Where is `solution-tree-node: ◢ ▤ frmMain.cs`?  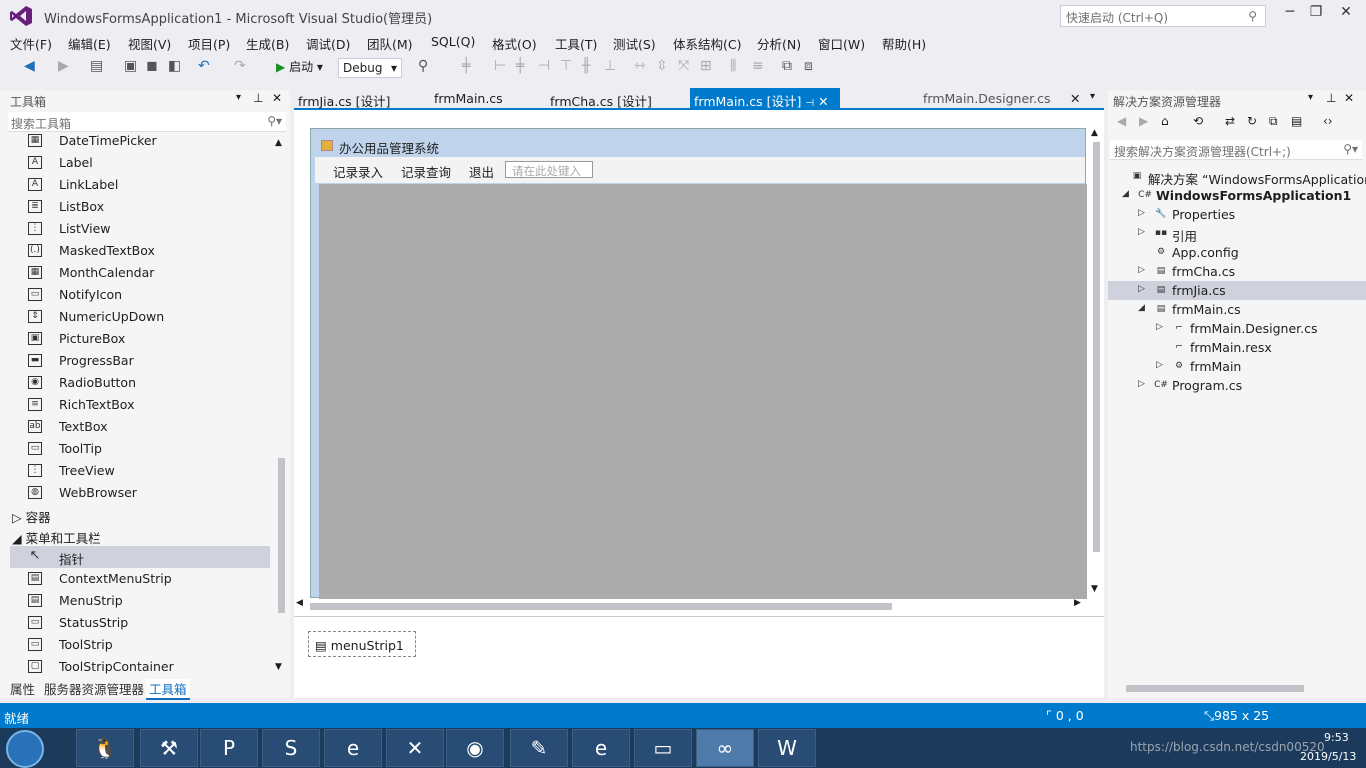
solution-tree-node: ◢ ▤ frmMain.cs is located at coordinates (1237, 309).